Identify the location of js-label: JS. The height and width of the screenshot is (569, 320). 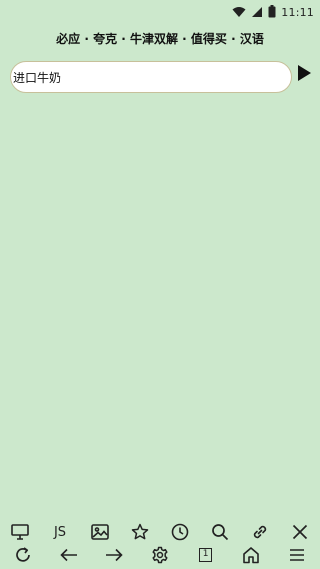
(60, 532).